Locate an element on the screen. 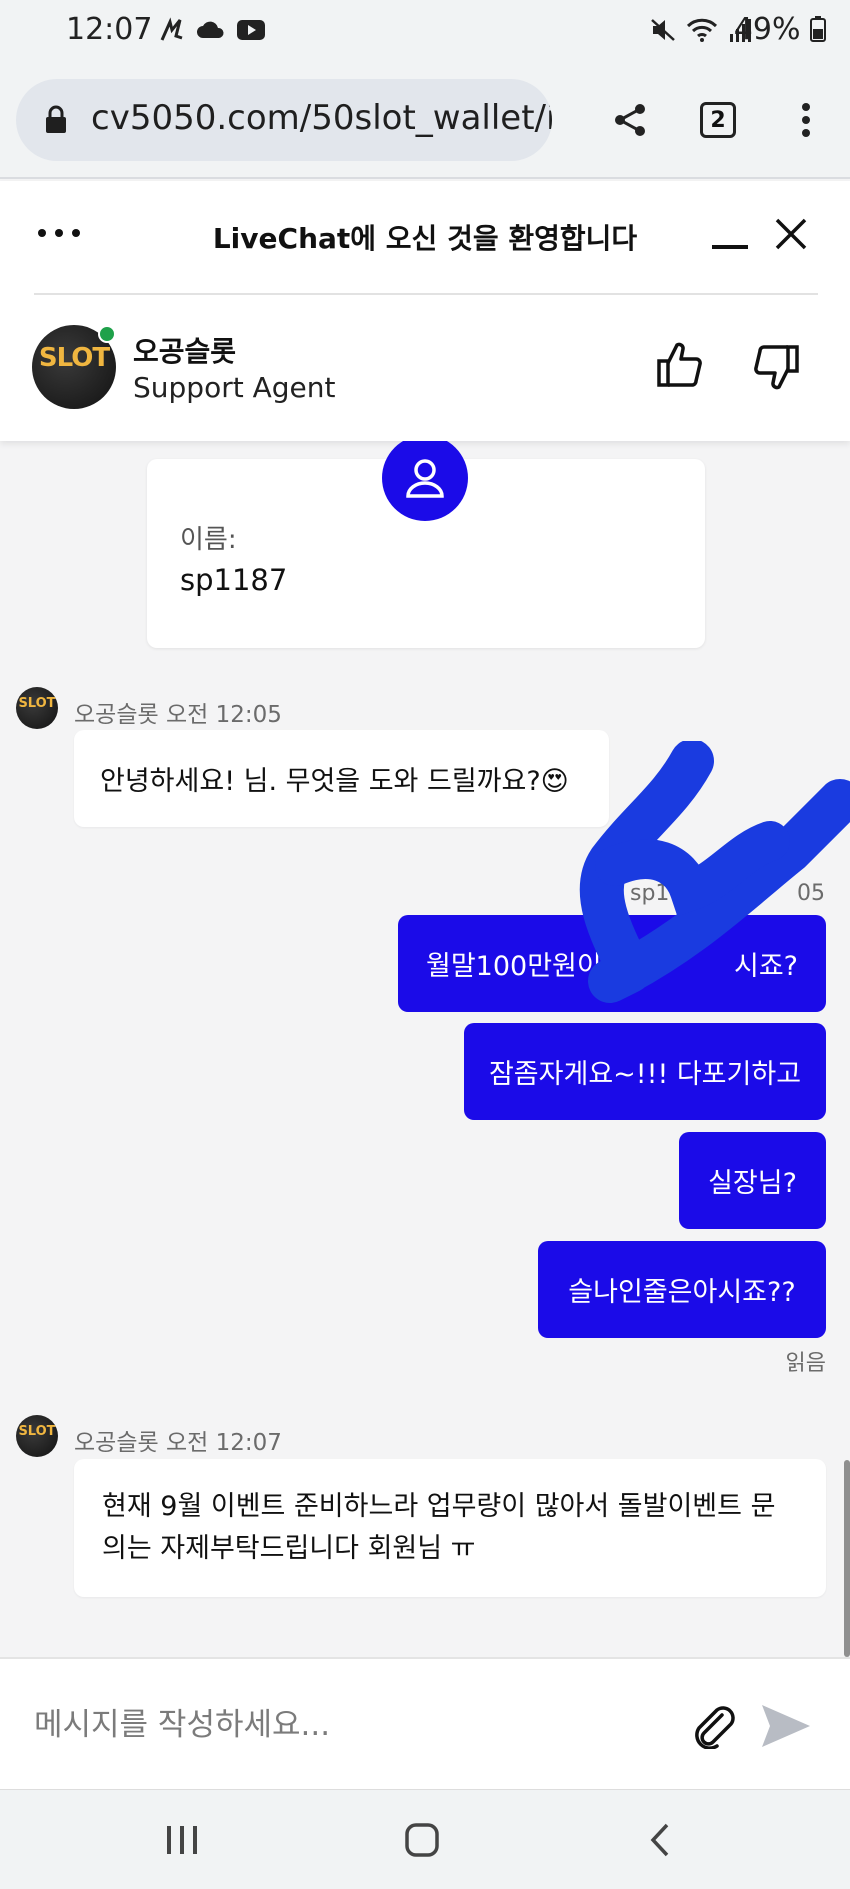 The image size is (850, 1889). url-text: cv5050.com/50slot_wallet/i is located at coordinates (321, 118).